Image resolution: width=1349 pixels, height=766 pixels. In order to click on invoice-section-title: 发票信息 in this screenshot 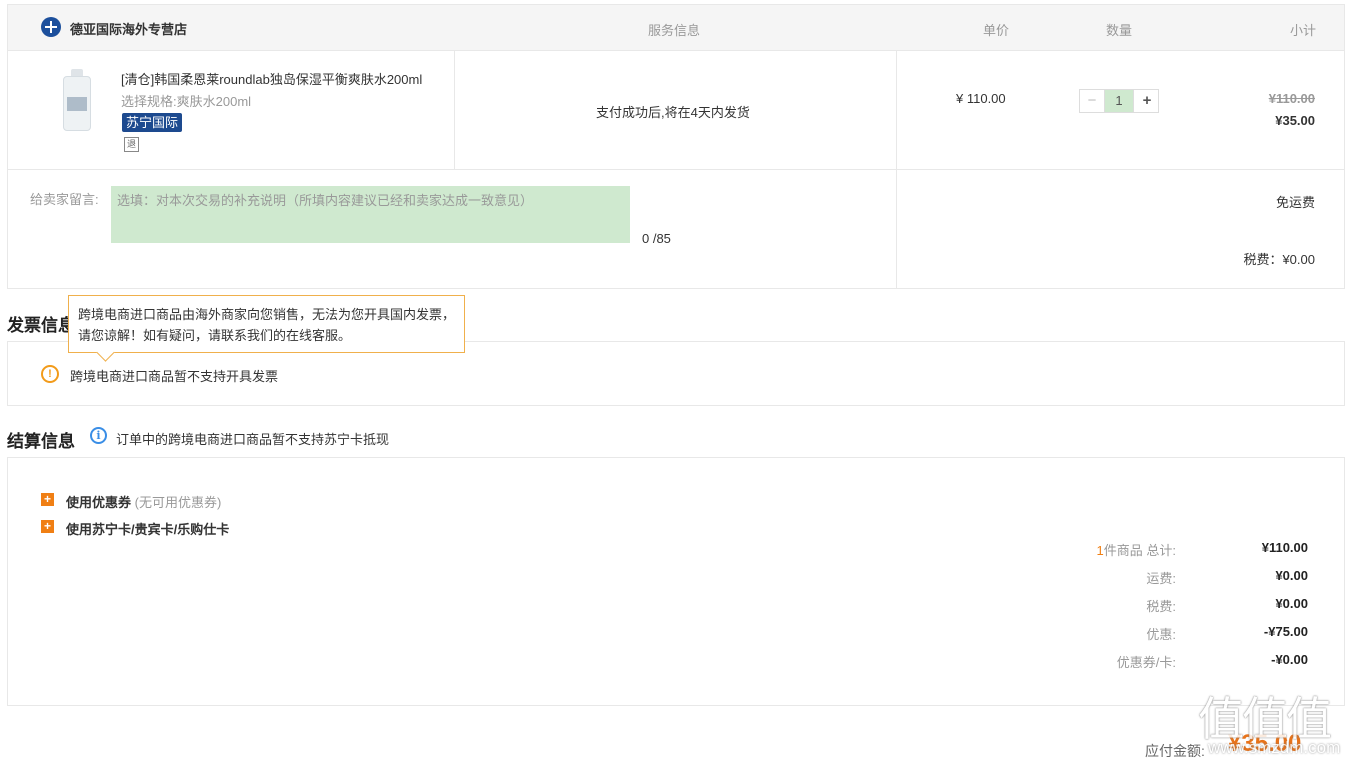, I will do `click(41, 325)`.